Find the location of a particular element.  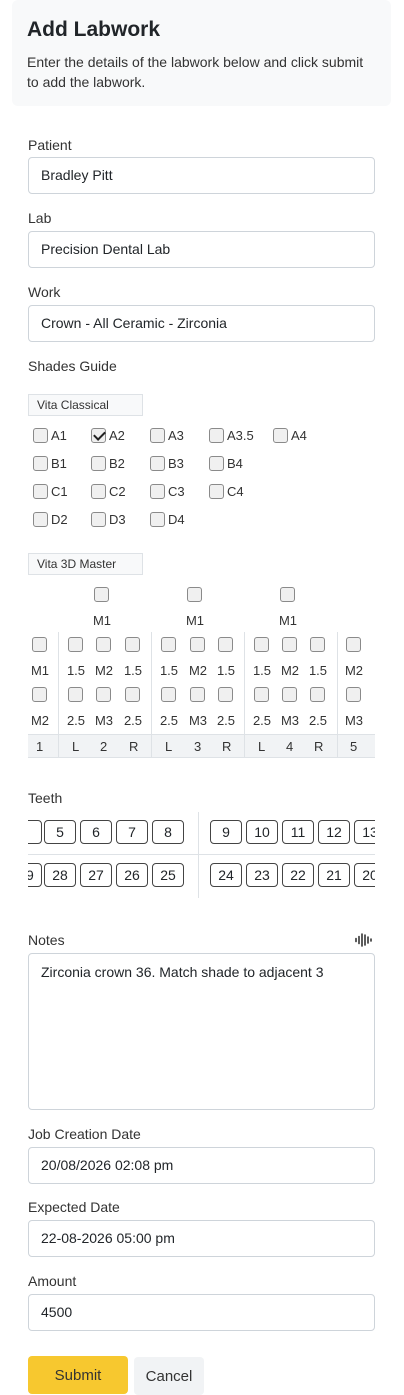

tooth-6: 6 is located at coordinates (96, 832).